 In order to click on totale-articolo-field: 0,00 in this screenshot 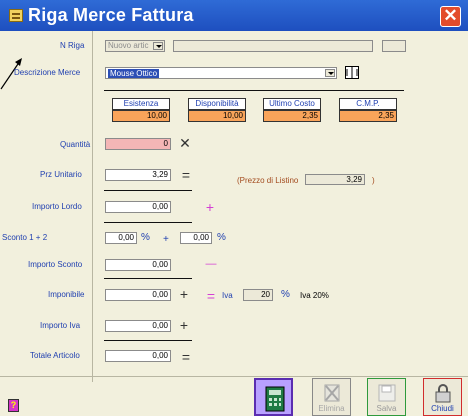, I will do `click(138, 356)`.